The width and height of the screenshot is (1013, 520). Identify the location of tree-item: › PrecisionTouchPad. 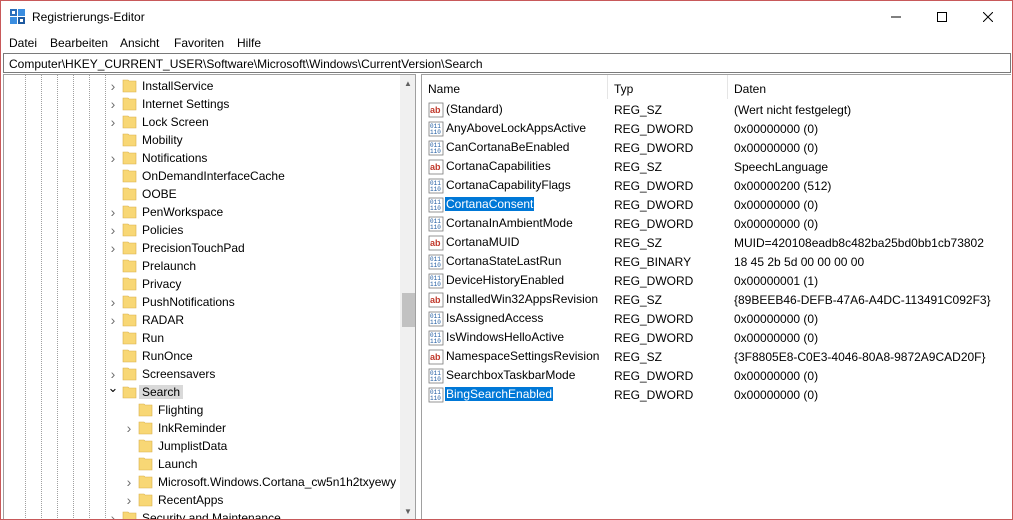
(202, 248).